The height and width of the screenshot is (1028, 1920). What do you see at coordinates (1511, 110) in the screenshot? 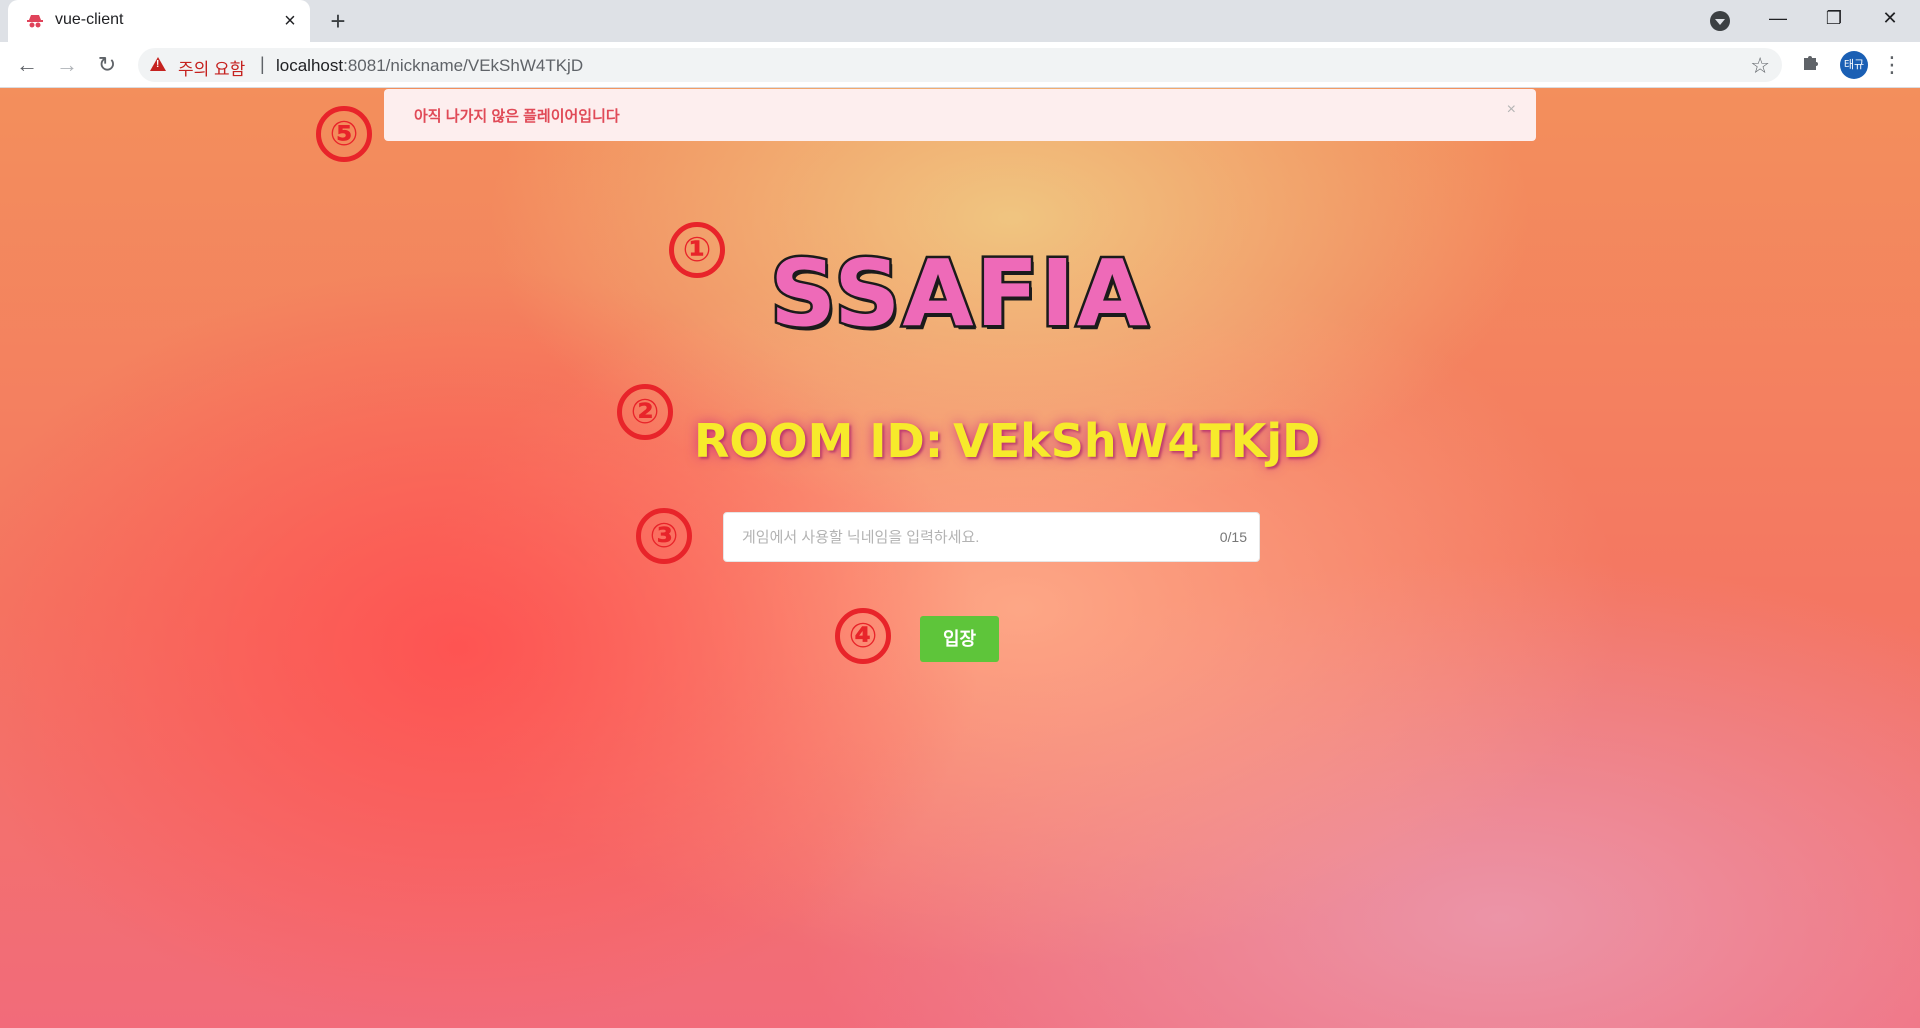
I see `alert-close-icon: ×` at bounding box center [1511, 110].